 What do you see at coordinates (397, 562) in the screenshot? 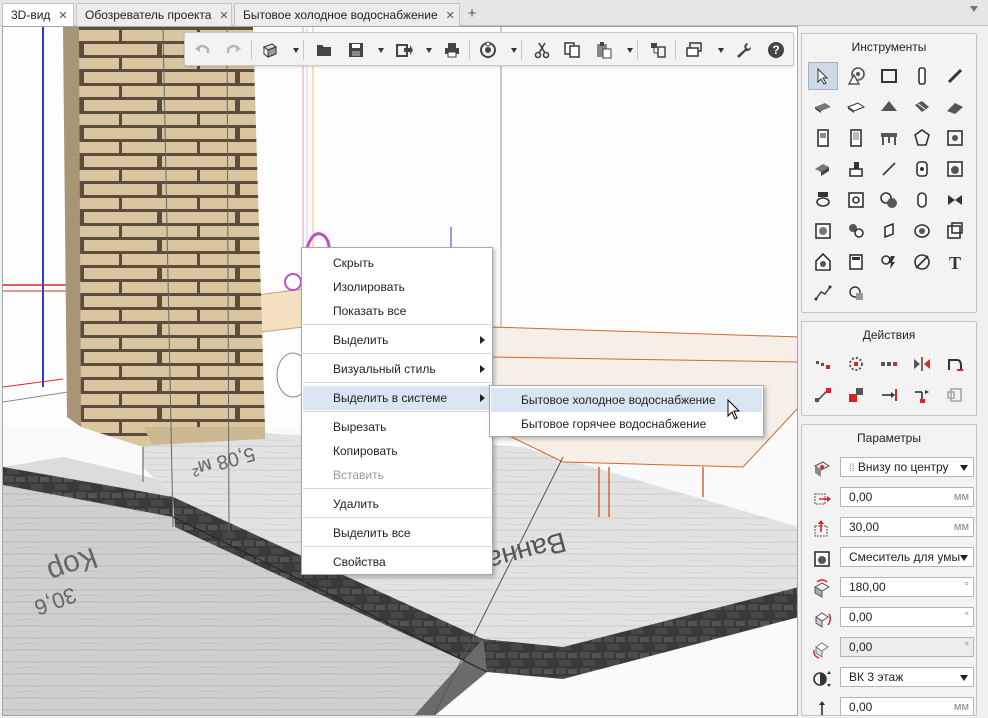
I see `menu-item-properties: Свойства` at bounding box center [397, 562].